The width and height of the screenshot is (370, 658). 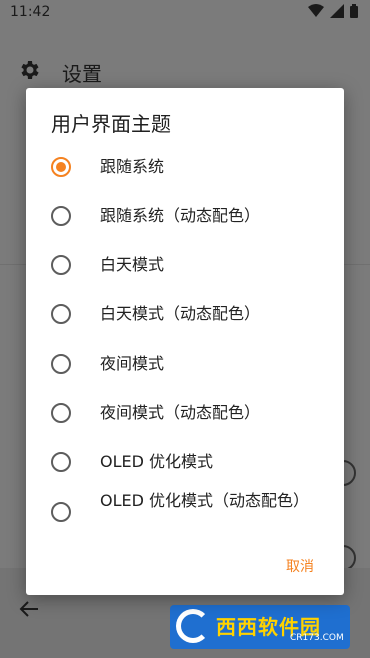 I want to click on gear-icon, so click(x=29, y=70).